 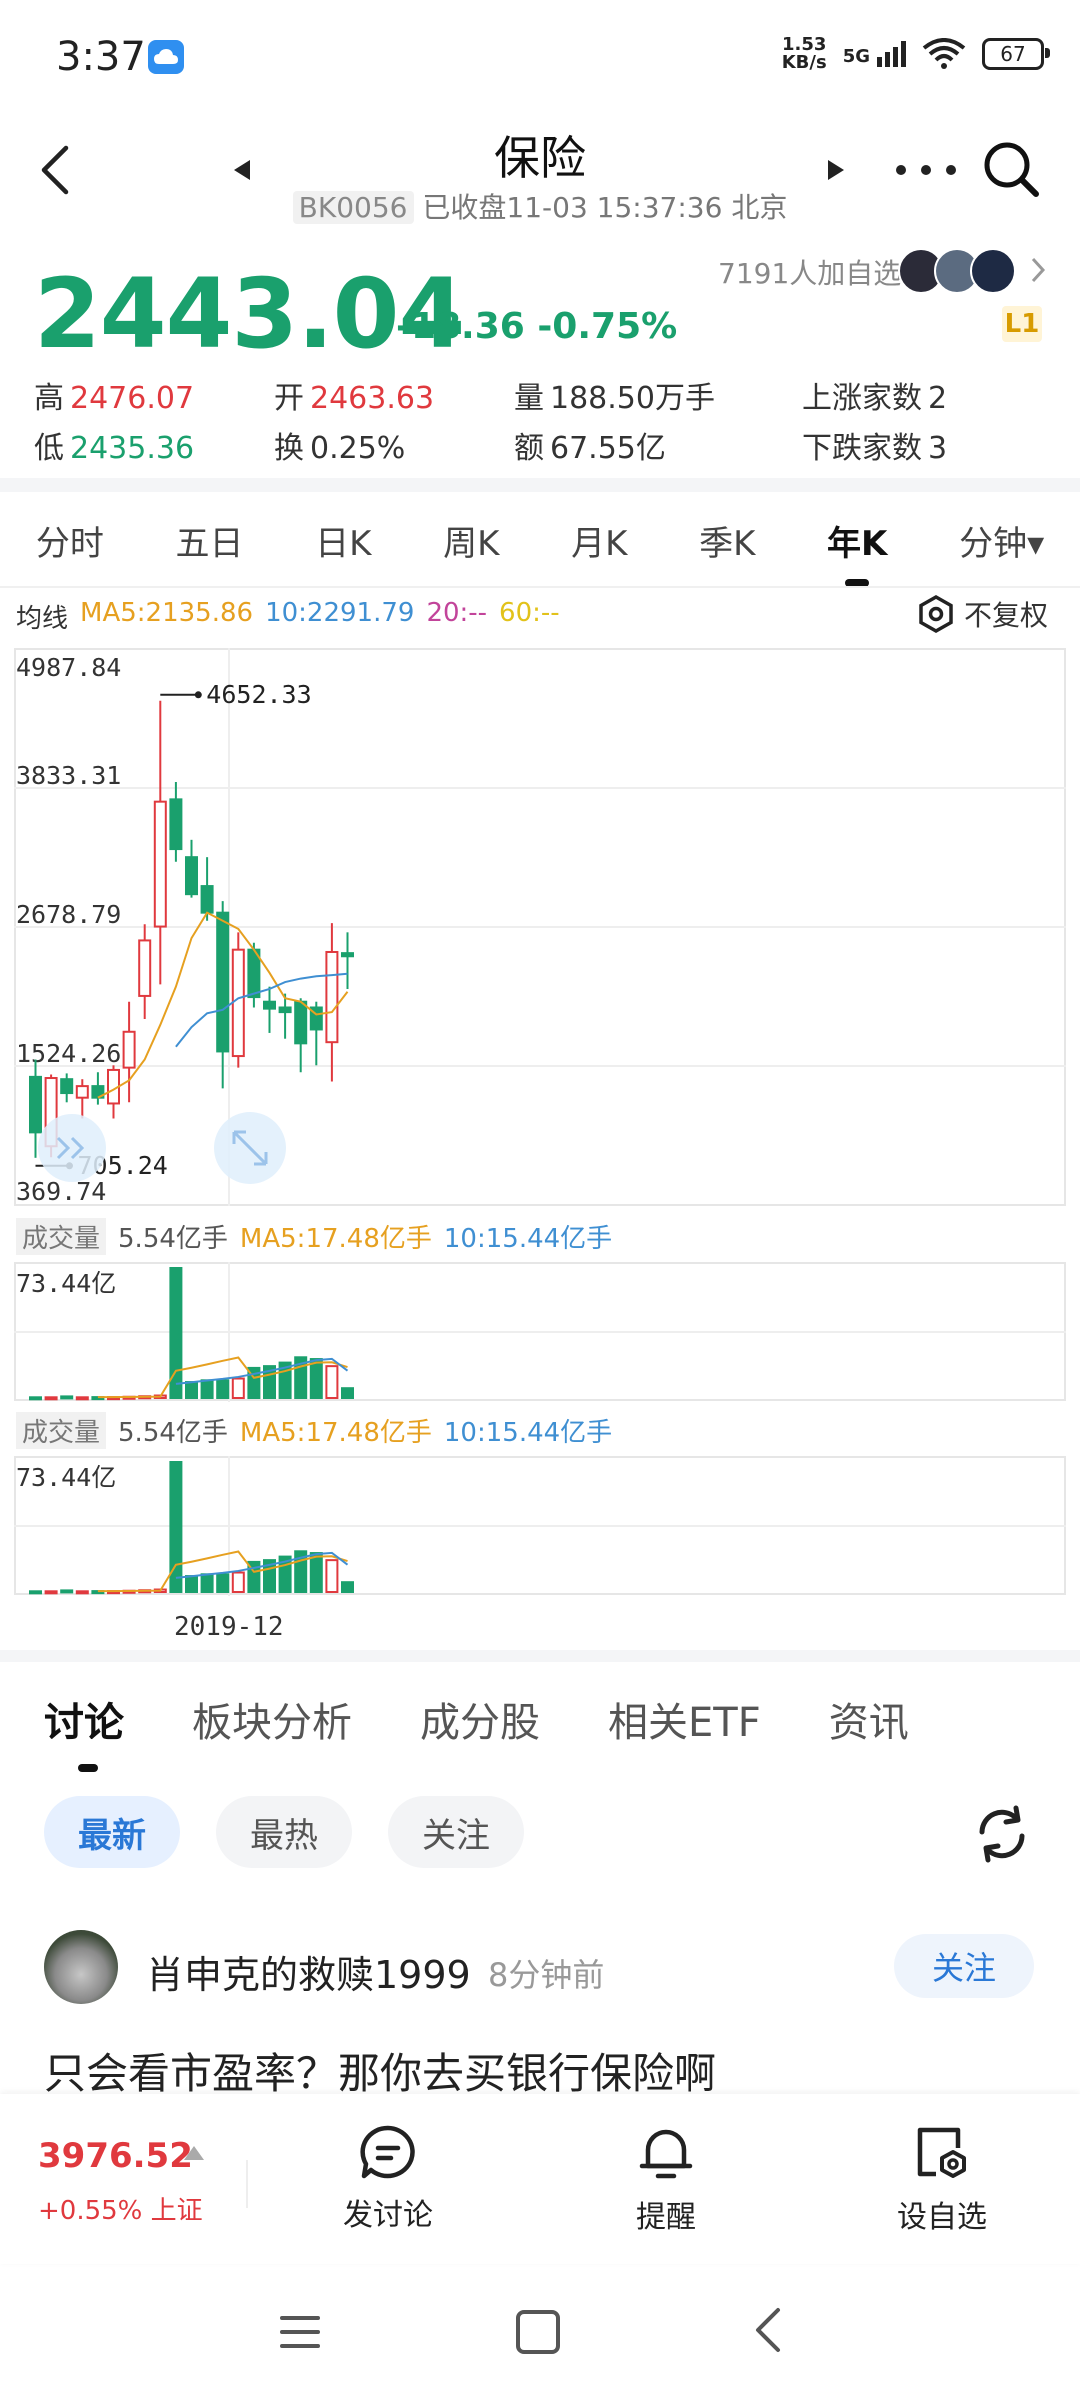 I want to click on tab-daily-k: 日K, so click(x=343, y=540).